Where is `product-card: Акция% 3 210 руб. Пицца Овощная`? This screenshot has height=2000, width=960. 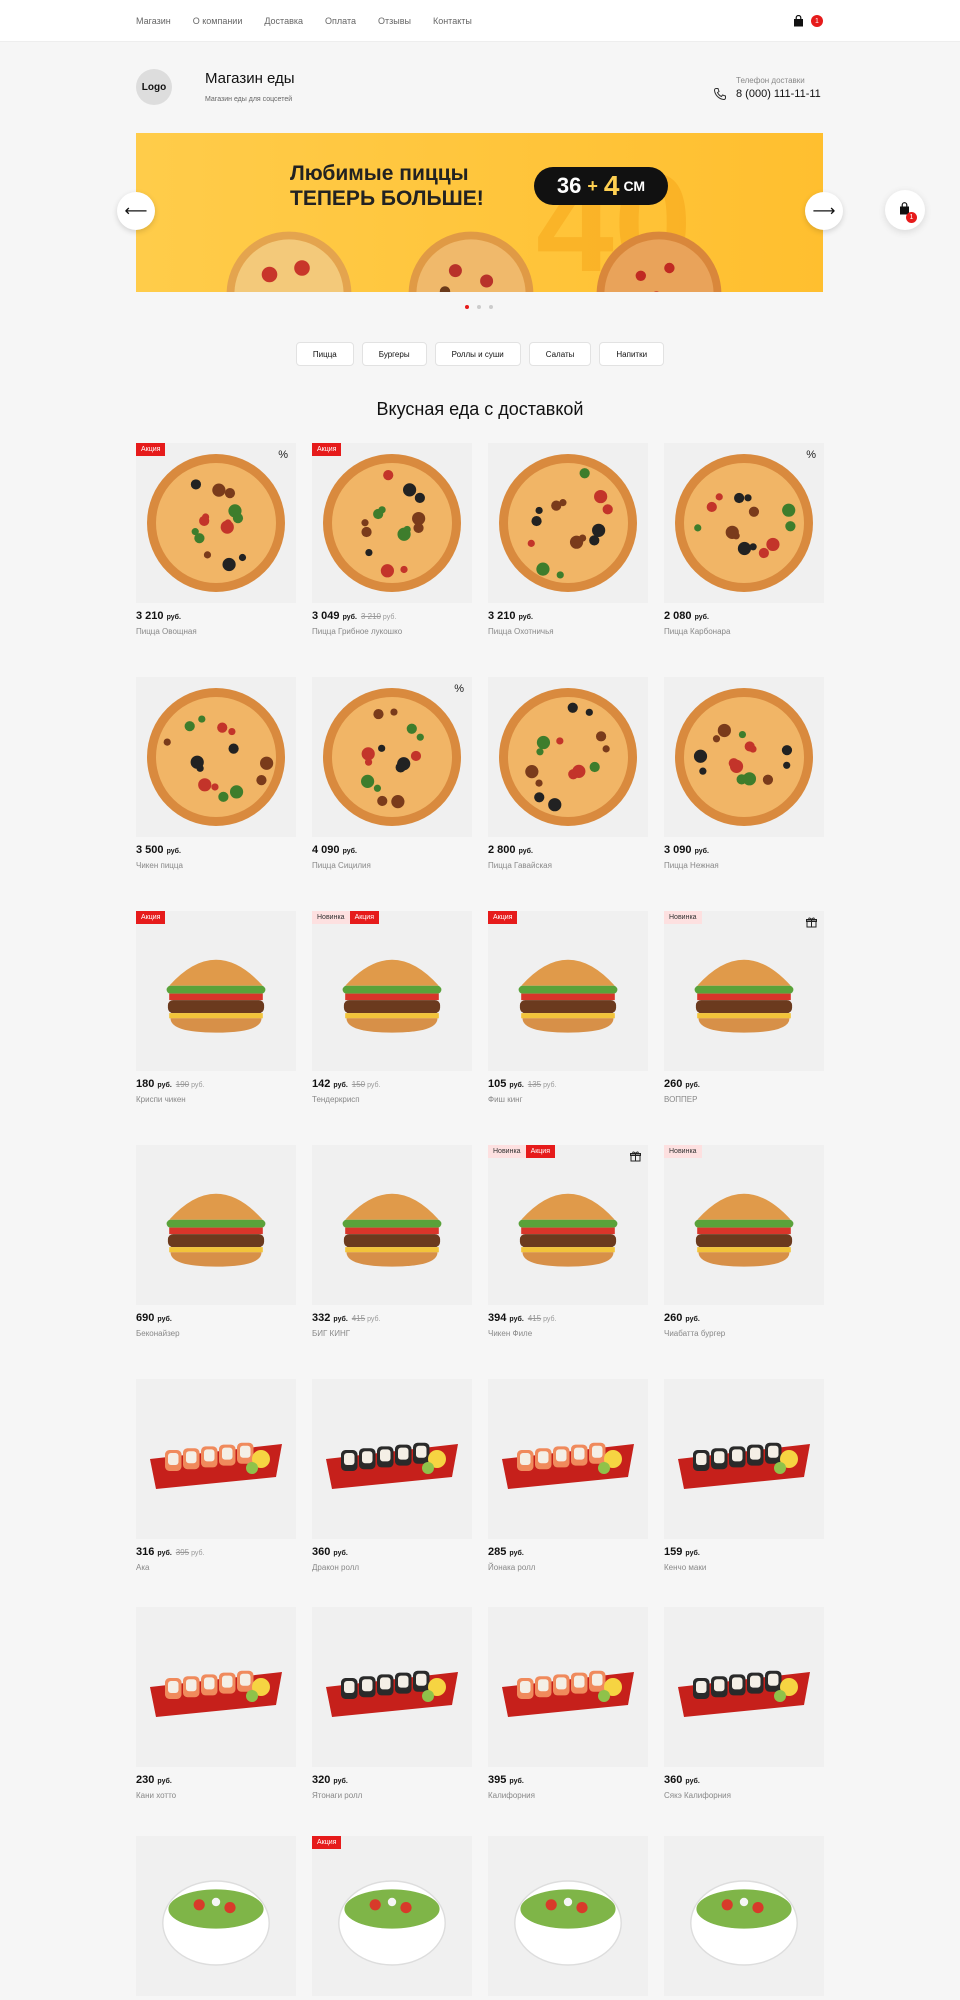 product-card: Акция% 3 210 руб. Пицца Овощная is located at coordinates (216, 539).